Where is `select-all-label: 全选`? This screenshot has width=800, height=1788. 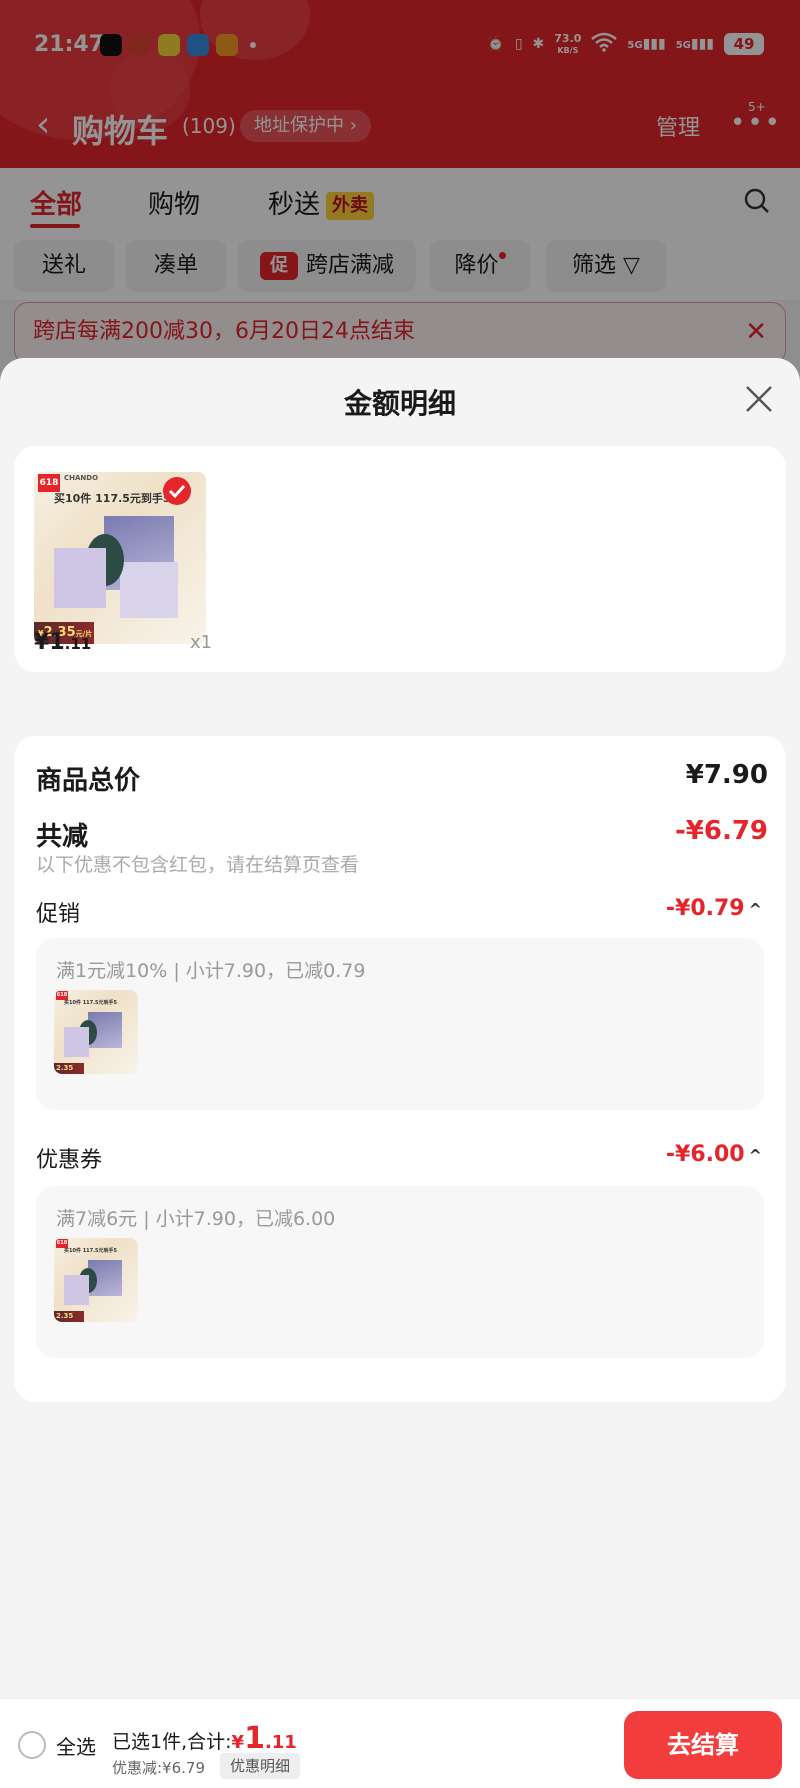 select-all-label: 全选 is located at coordinates (76, 1745).